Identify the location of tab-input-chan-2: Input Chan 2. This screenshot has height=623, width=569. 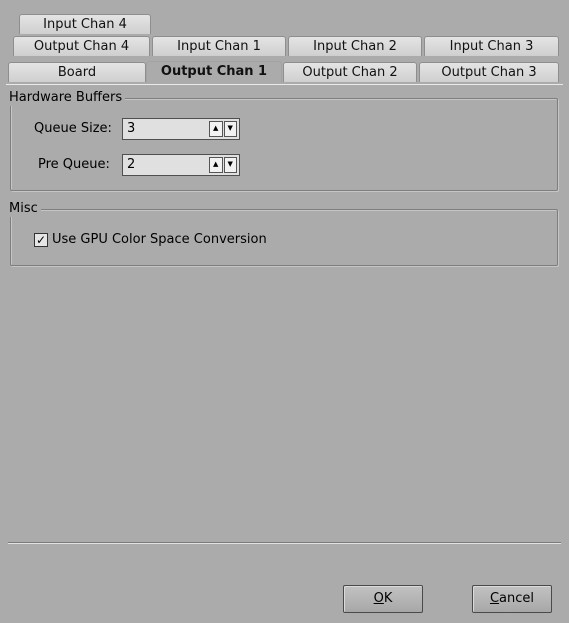
(355, 46).